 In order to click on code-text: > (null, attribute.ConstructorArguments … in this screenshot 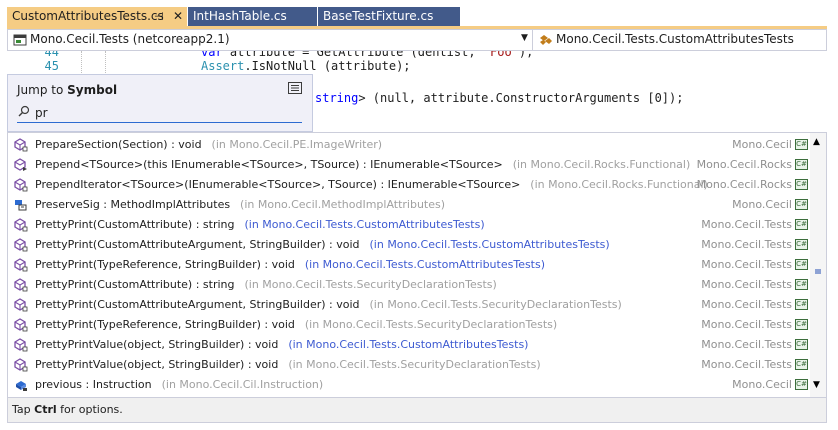, I will do `click(521, 98)`.